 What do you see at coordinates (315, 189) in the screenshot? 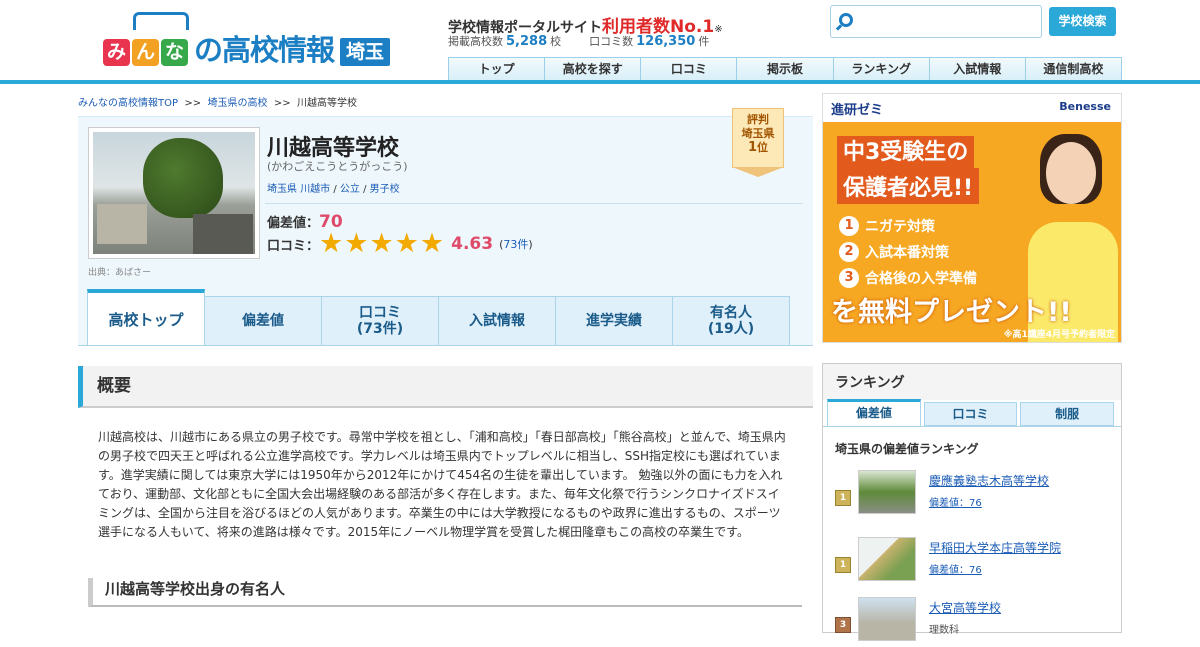
I see `tag-city: 川越市` at bounding box center [315, 189].